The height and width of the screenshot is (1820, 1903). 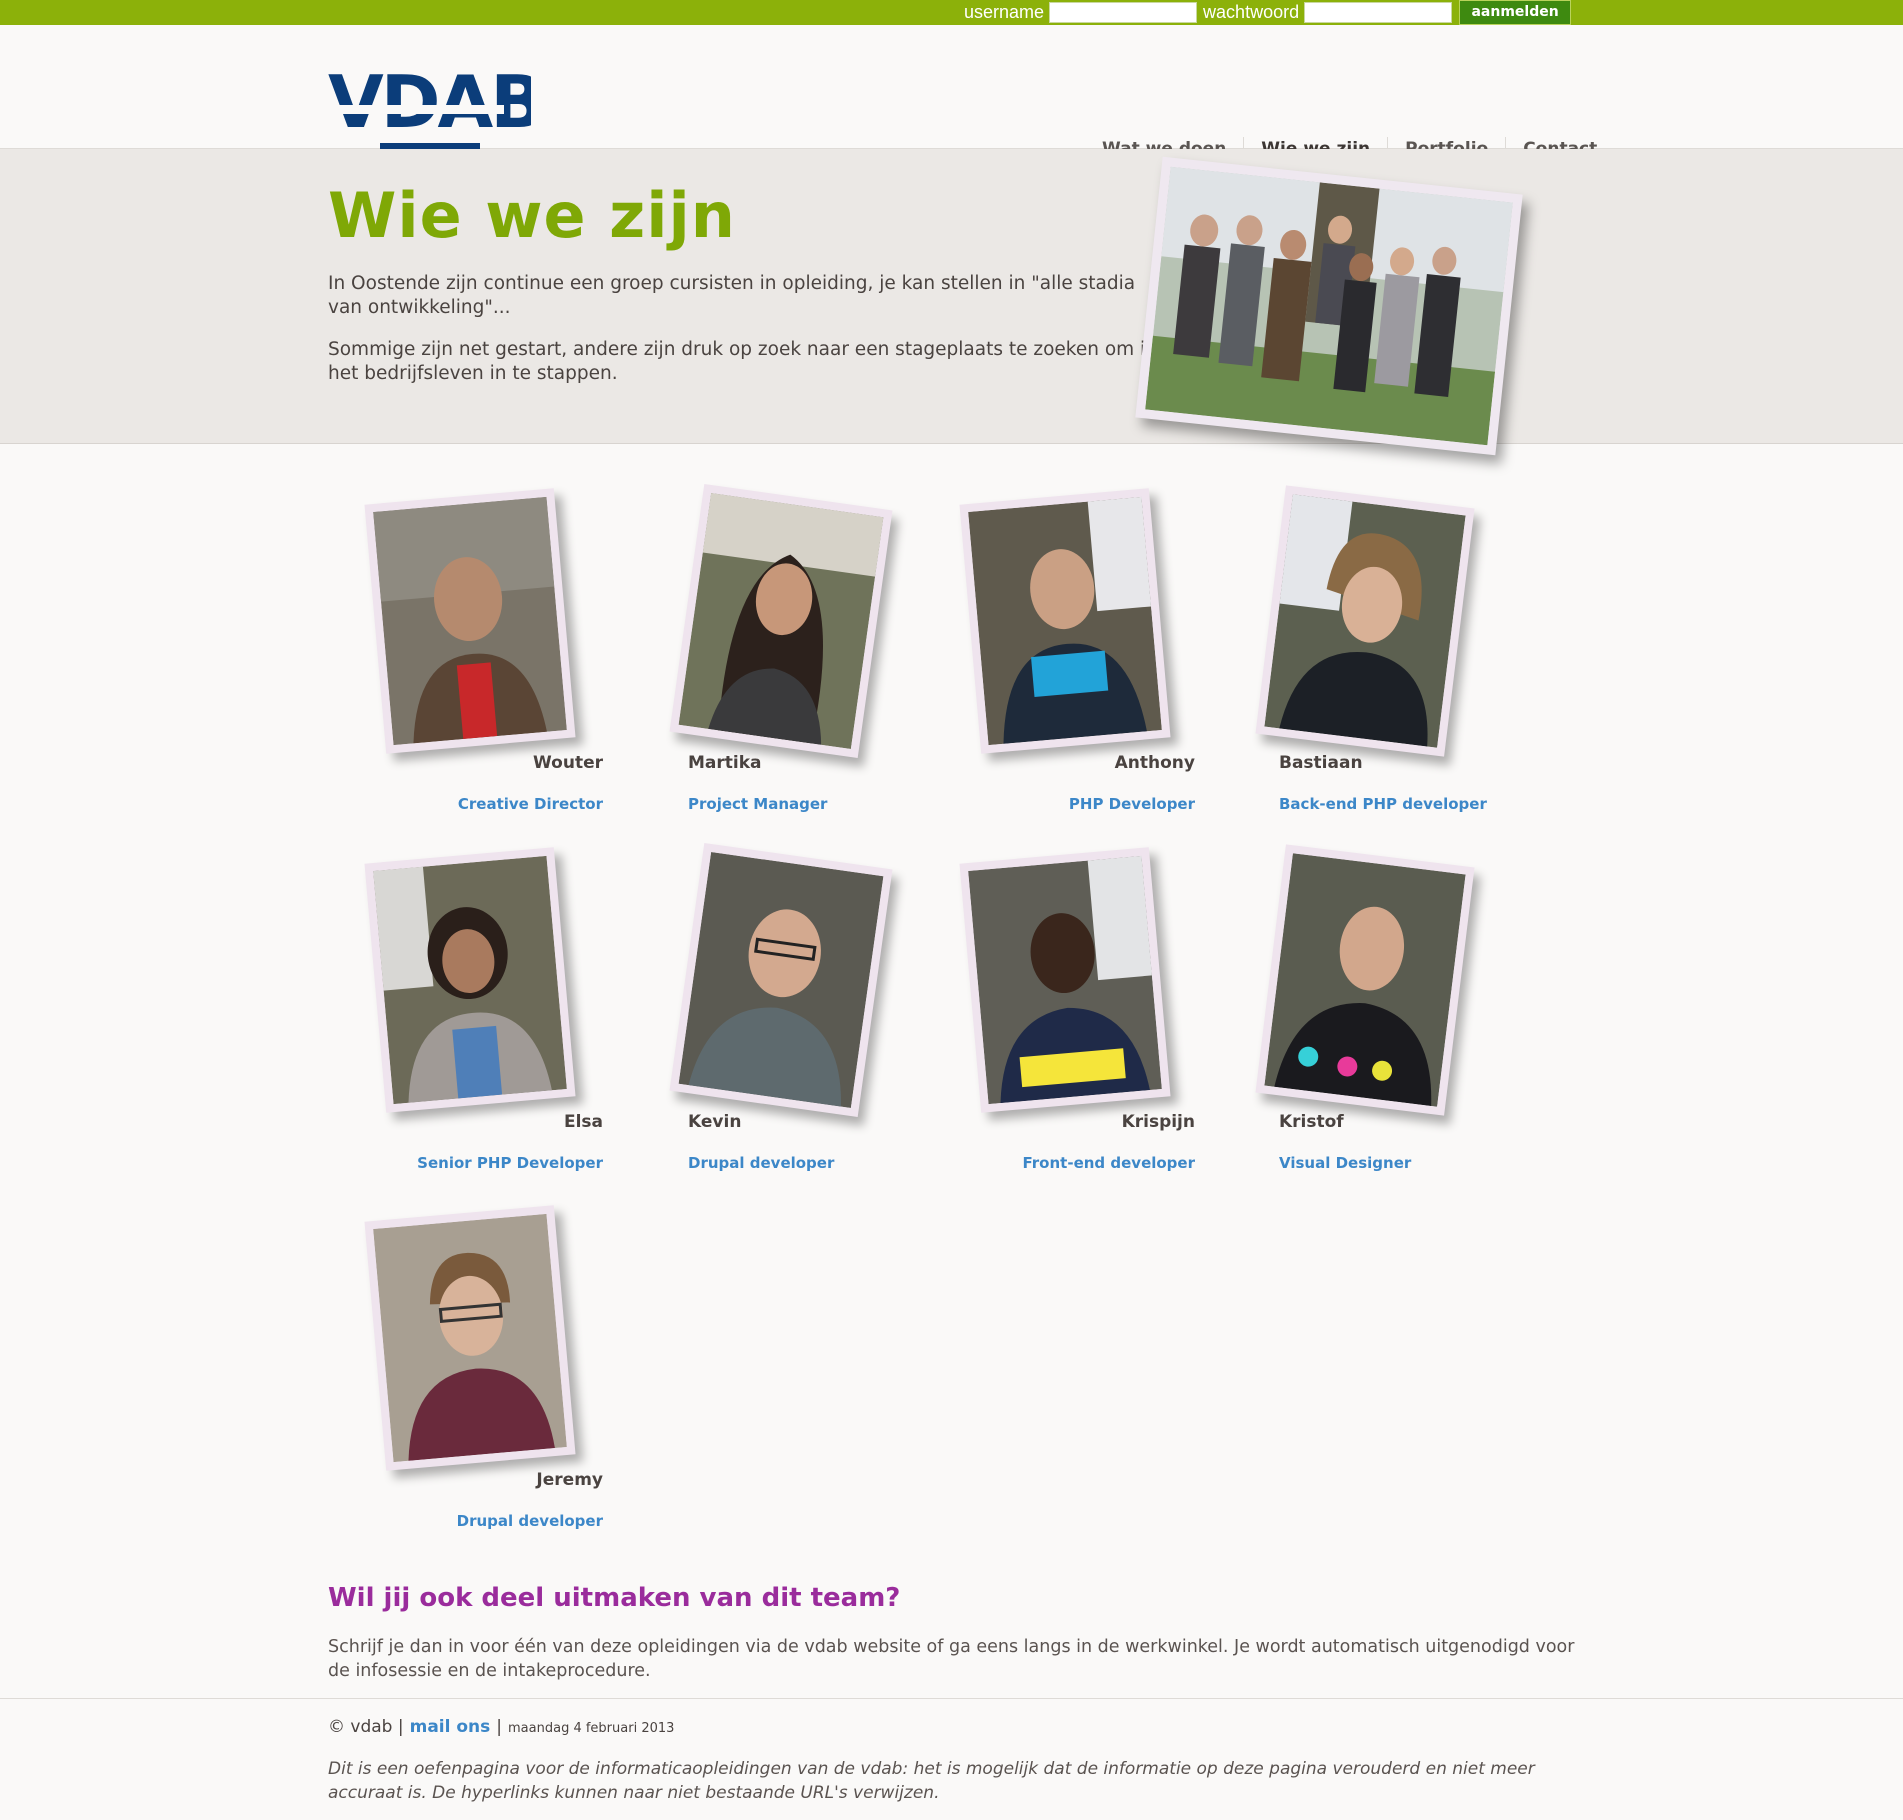 I want to click on member-photo-wouter, so click(x=470, y=621).